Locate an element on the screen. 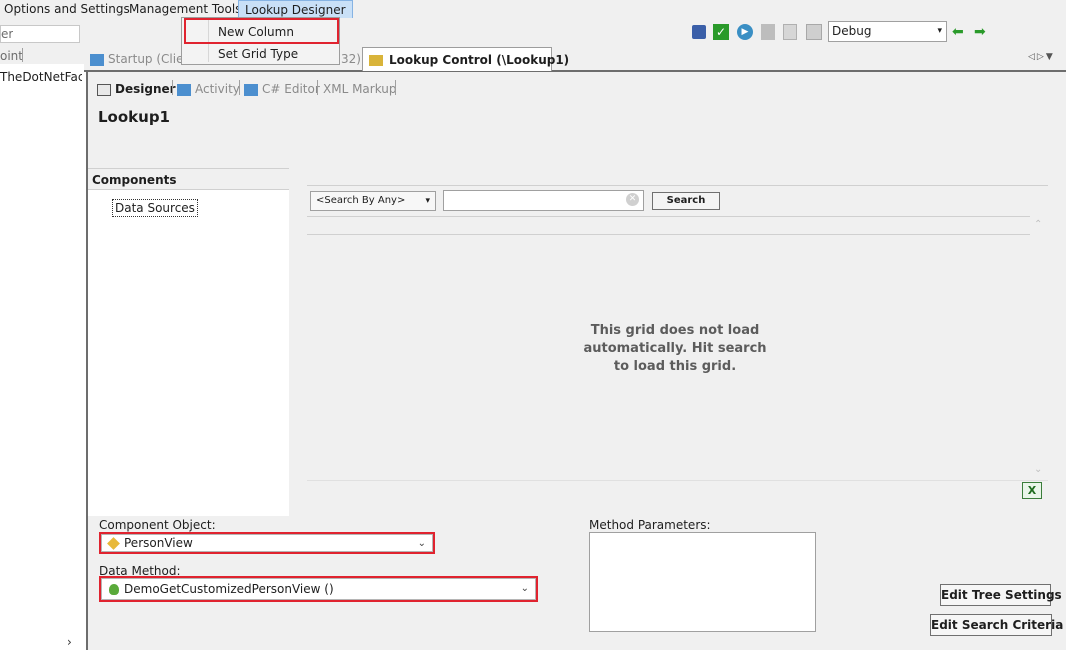 This screenshot has width=1066, height=650. subtab-xml-markup: XML Markup is located at coordinates (360, 89).